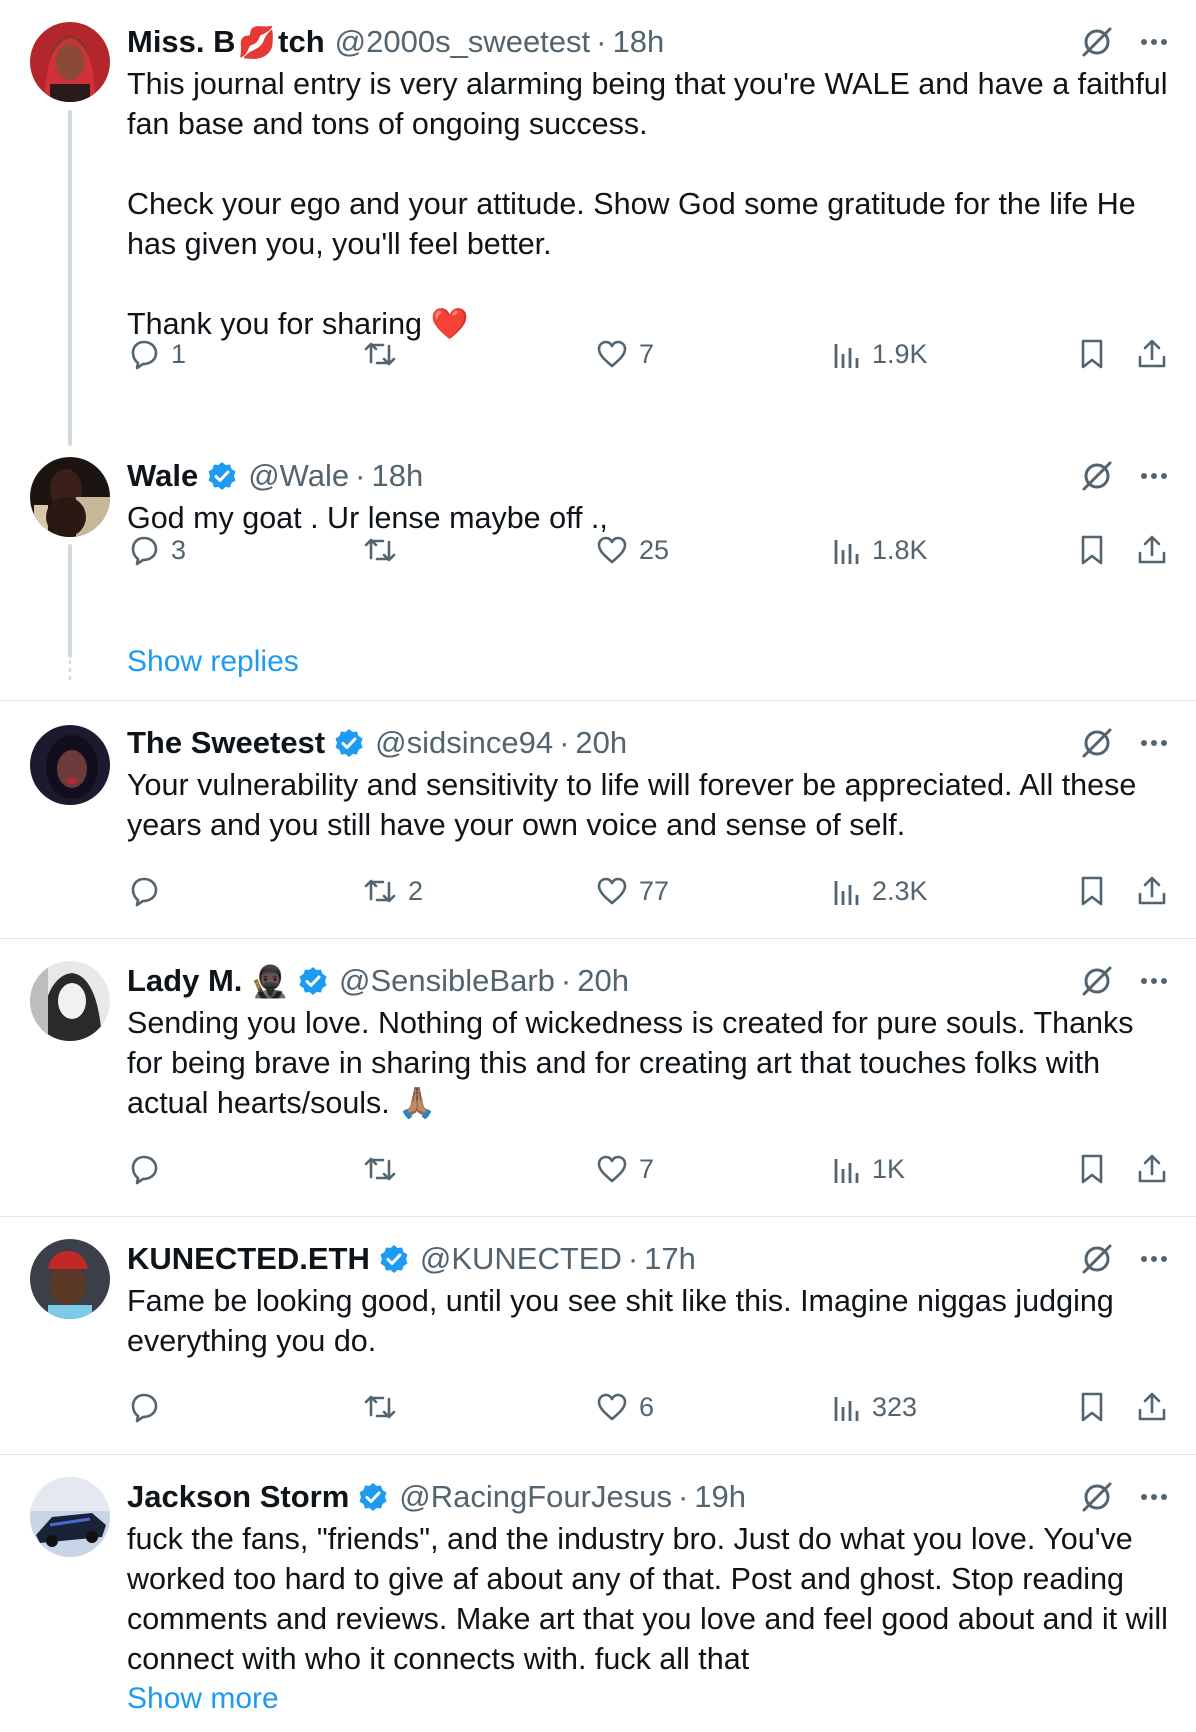 The height and width of the screenshot is (1732, 1196). What do you see at coordinates (868, 1169) in the screenshot?
I see `views-button: 1K` at bounding box center [868, 1169].